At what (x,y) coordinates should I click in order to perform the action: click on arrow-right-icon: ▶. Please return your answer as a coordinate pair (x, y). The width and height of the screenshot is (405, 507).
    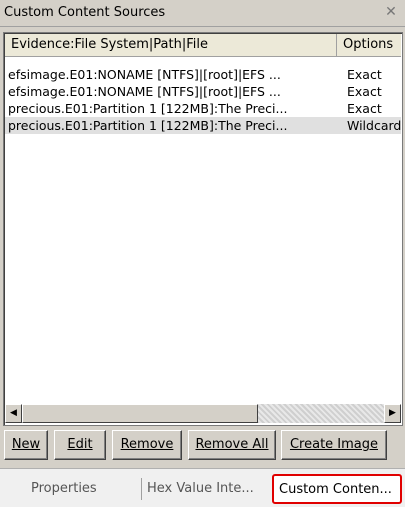
    Looking at the image, I should click on (392, 413).